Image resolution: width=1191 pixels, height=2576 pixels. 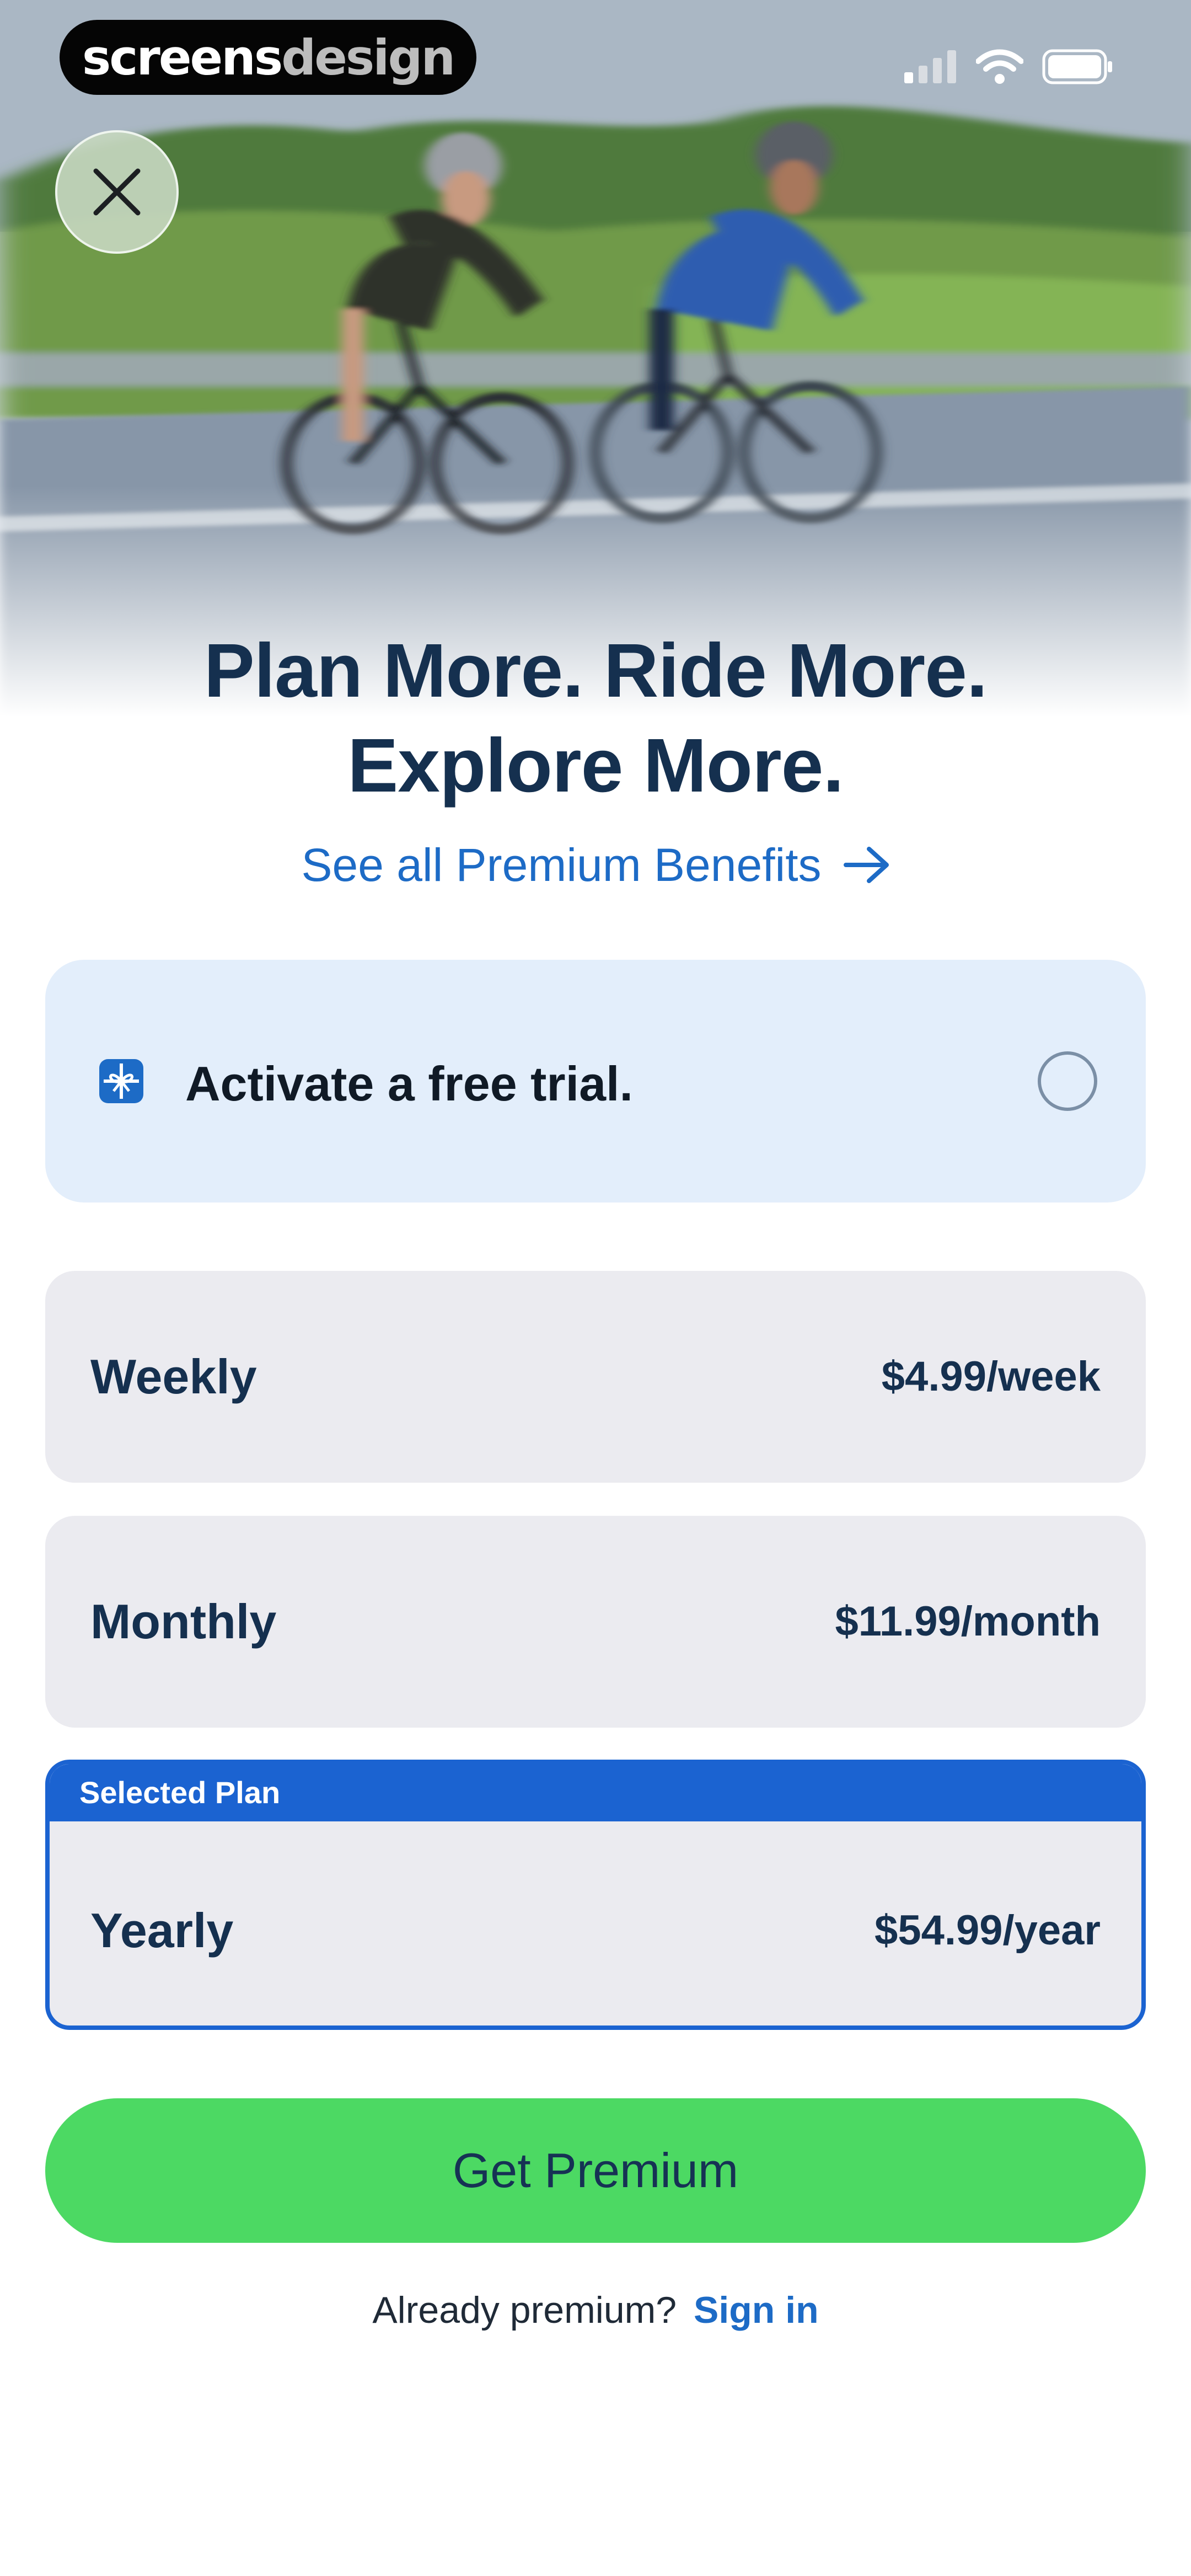 I want to click on close-icon, so click(x=117, y=192).